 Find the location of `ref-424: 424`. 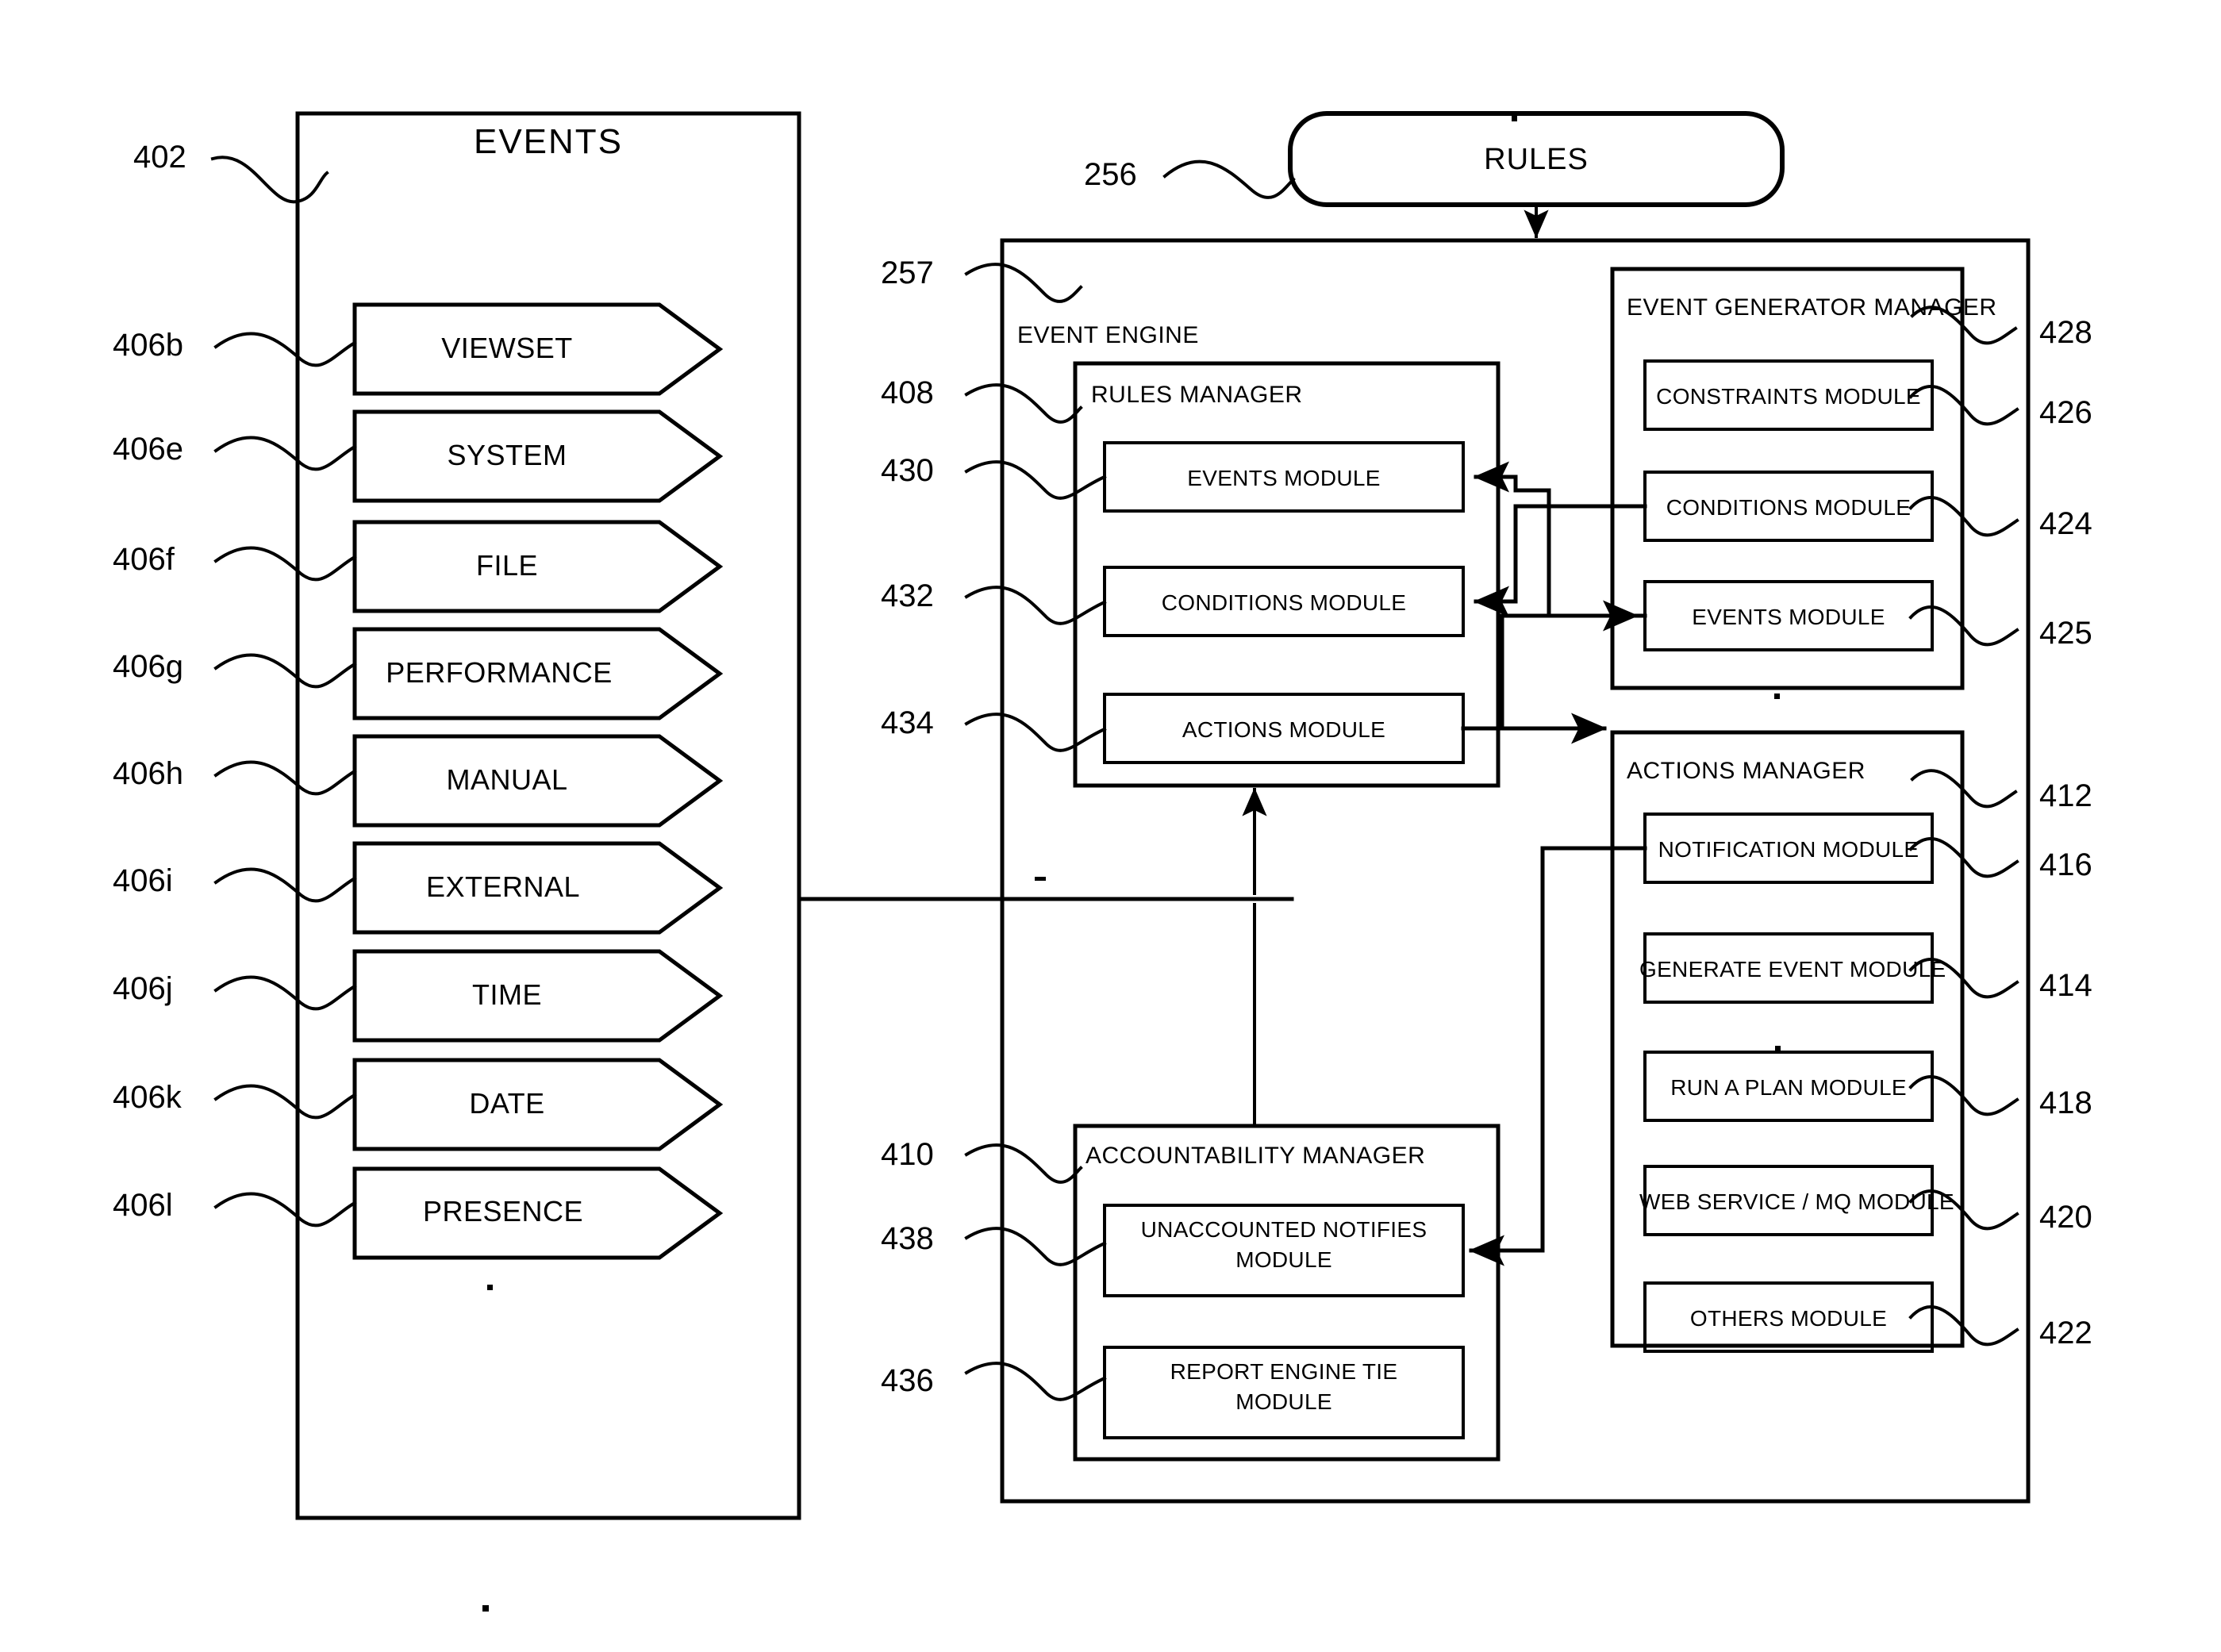

ref-424: 424 is located at coordinates (2065, 523).